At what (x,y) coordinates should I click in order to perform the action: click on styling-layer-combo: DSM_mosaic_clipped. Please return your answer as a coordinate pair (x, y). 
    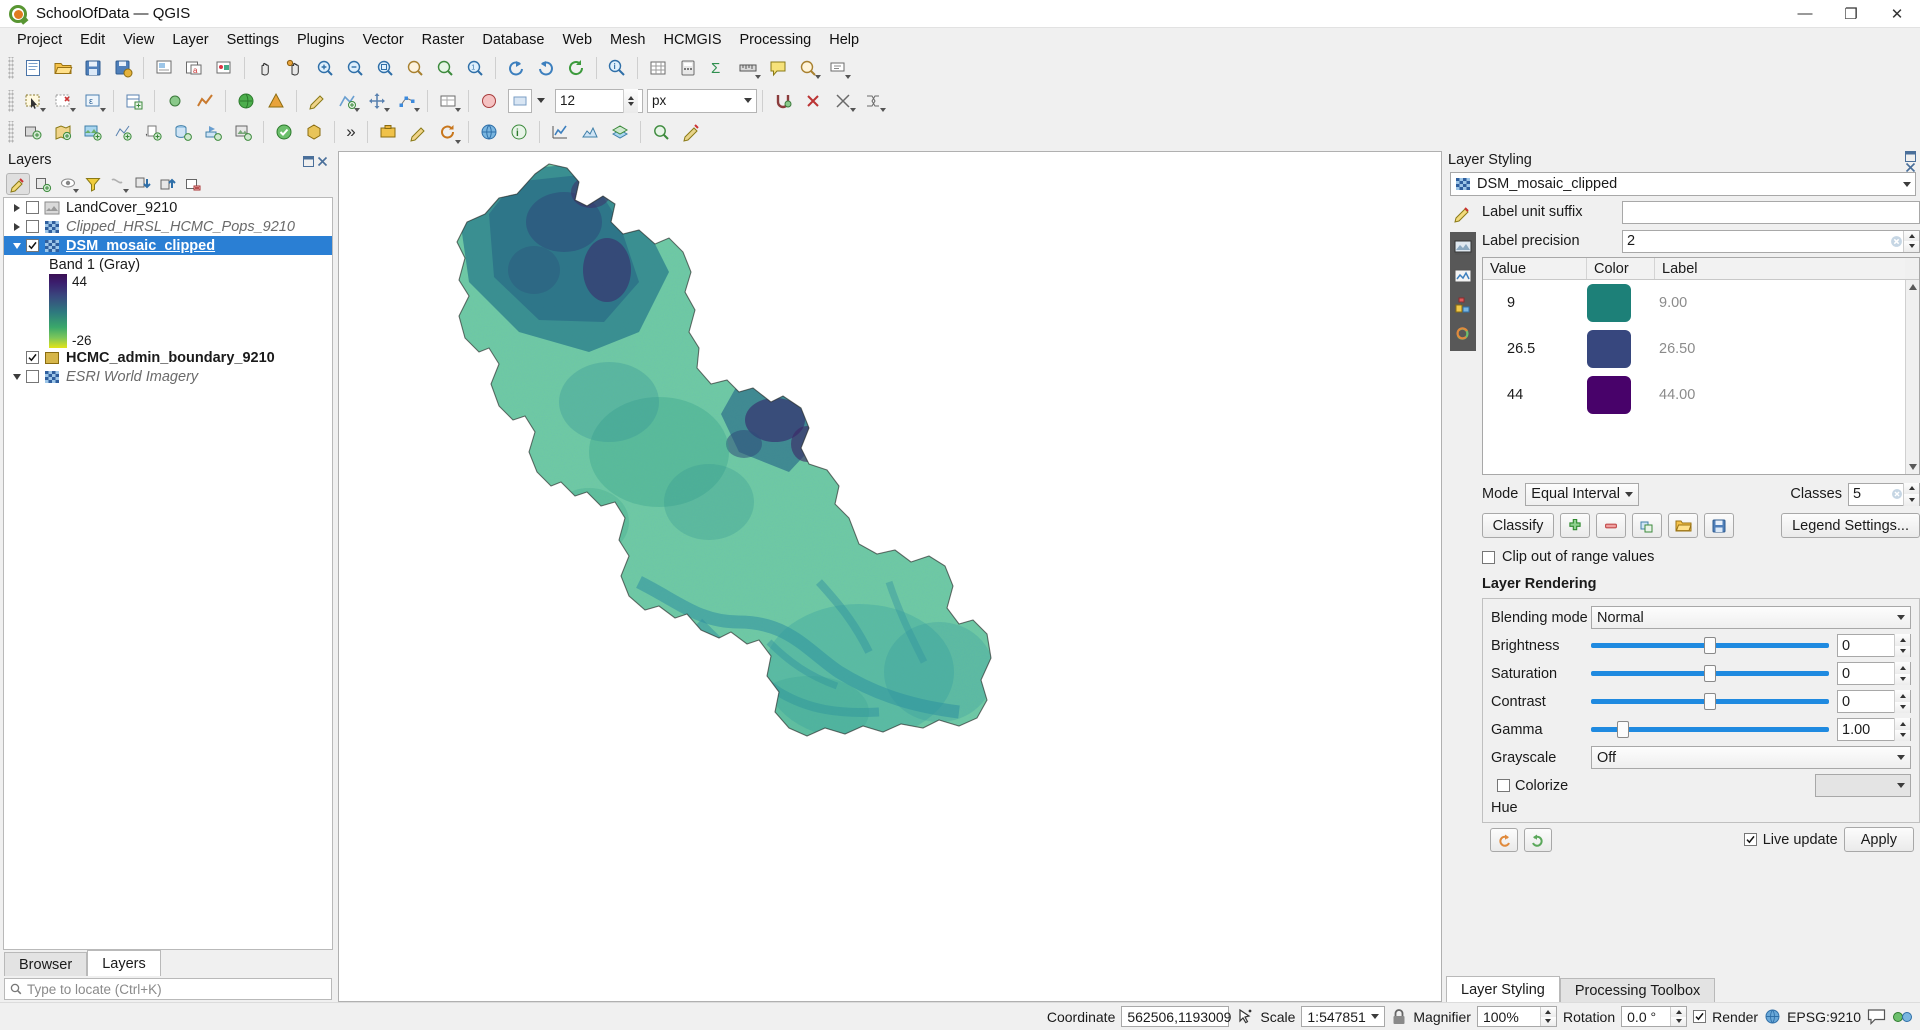
    Looking at the image, I should click on (1683, 184).